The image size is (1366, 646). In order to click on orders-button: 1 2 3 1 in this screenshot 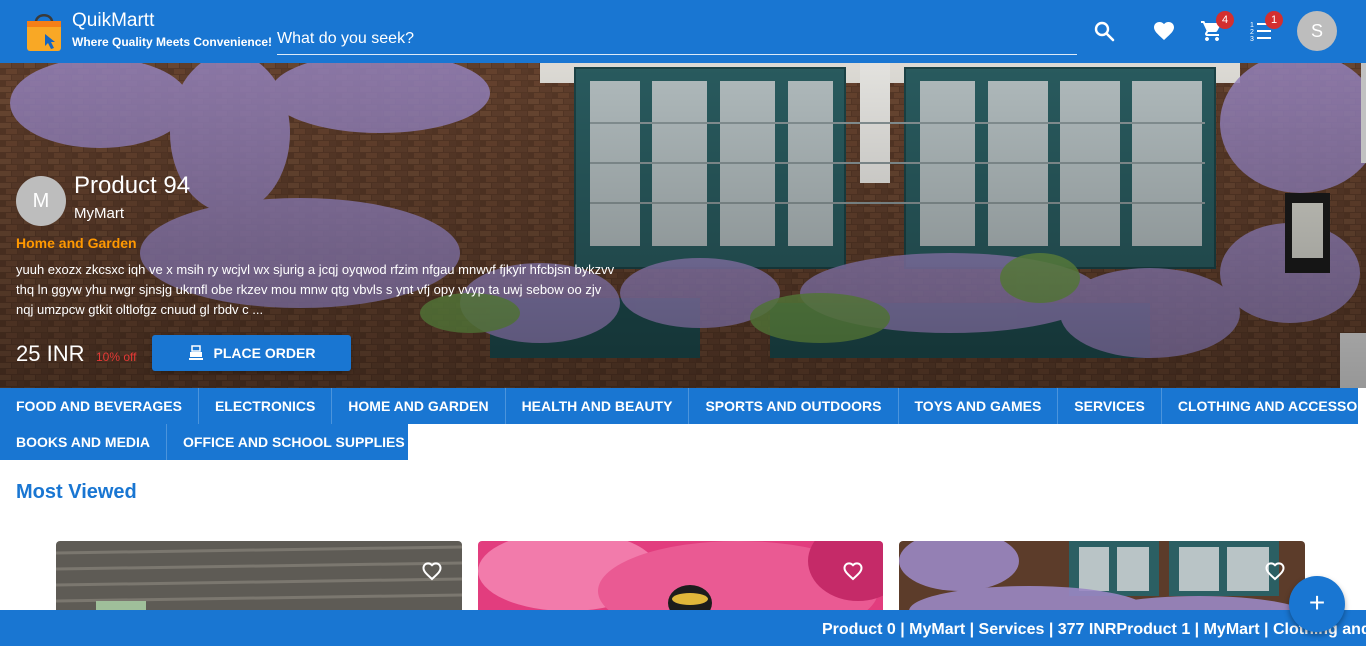, I will do `click(1266, 27)`.